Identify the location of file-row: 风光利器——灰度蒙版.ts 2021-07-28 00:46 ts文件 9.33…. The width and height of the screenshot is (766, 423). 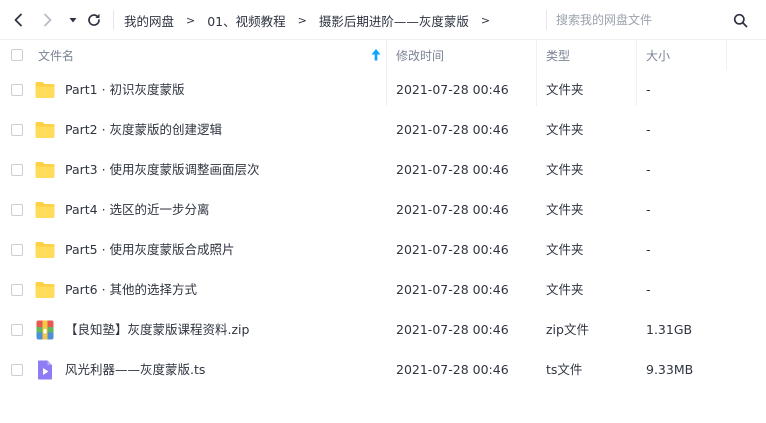
(383, 370).